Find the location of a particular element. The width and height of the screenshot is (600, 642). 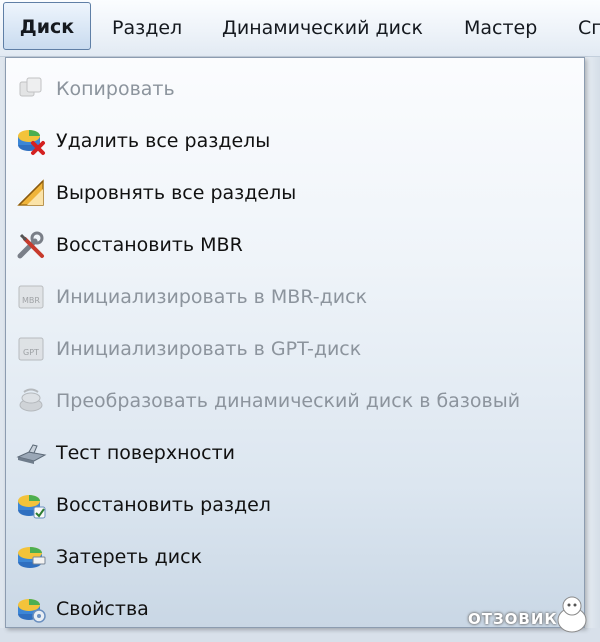

surface-test-icon is located at coordinates (31, 453).